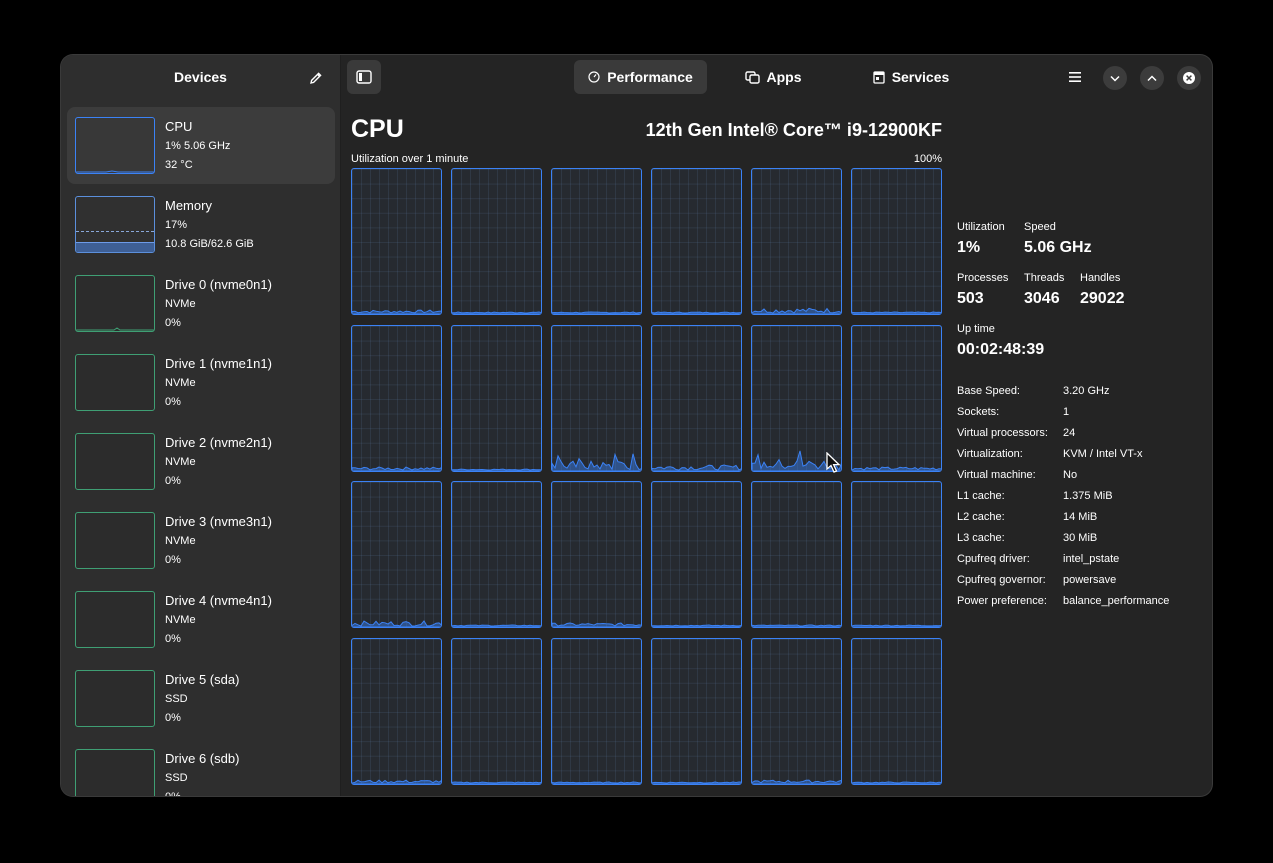 The image size is (1273, 863). Describe the element at coordinates (201, 224) in the screenshot. I see `device-item-memory: Memory 17% 10.8 GiB/62.6 GiB` at that location.